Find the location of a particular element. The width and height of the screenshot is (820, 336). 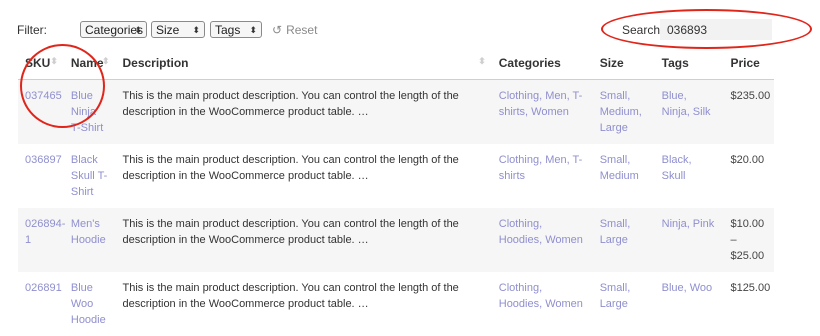

product-name-link: Men's Hoodie is located at coordinates (88, 232).